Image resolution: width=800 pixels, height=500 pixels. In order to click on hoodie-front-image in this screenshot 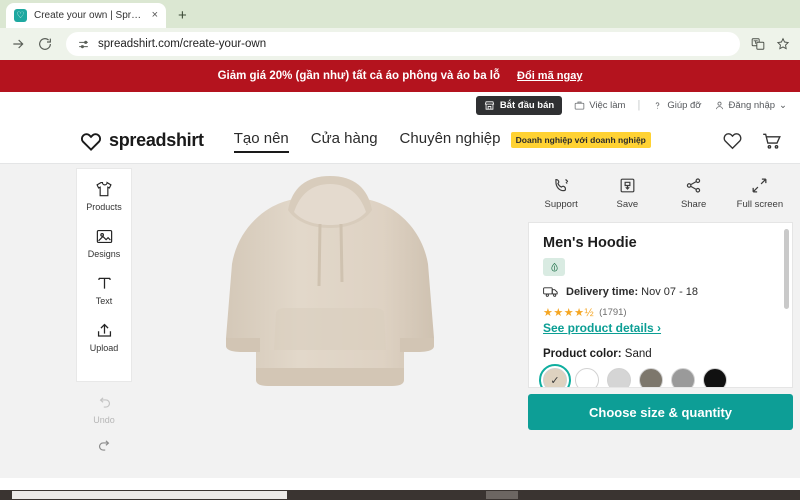, I will do `click(330, 281)`.